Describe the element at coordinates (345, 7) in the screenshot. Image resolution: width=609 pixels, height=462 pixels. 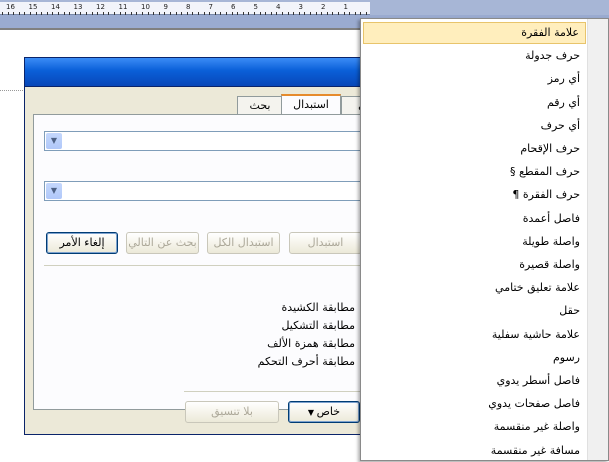
I see `ruler-number: 1` at that location.